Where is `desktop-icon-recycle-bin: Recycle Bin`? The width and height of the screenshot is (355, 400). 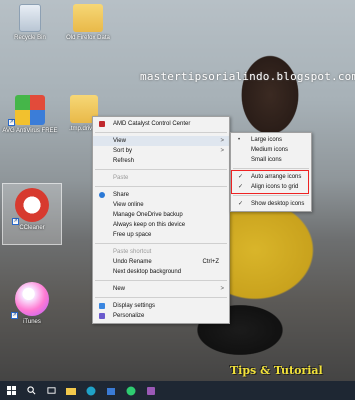 desktop-icon-recycle-bin: Recycle Bin is located at coordinates (30, 22).